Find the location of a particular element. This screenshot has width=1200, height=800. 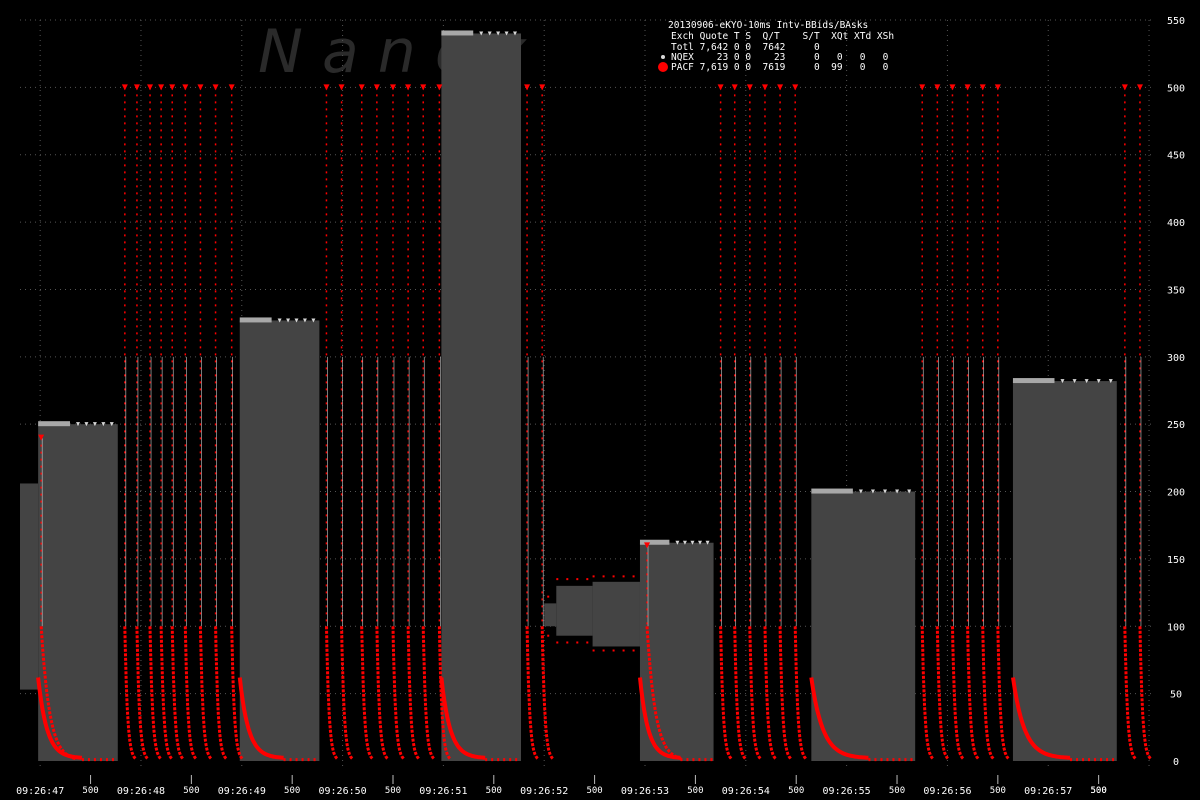

x-tick-label: 09:26:56 is located at coordinates (947, 791).